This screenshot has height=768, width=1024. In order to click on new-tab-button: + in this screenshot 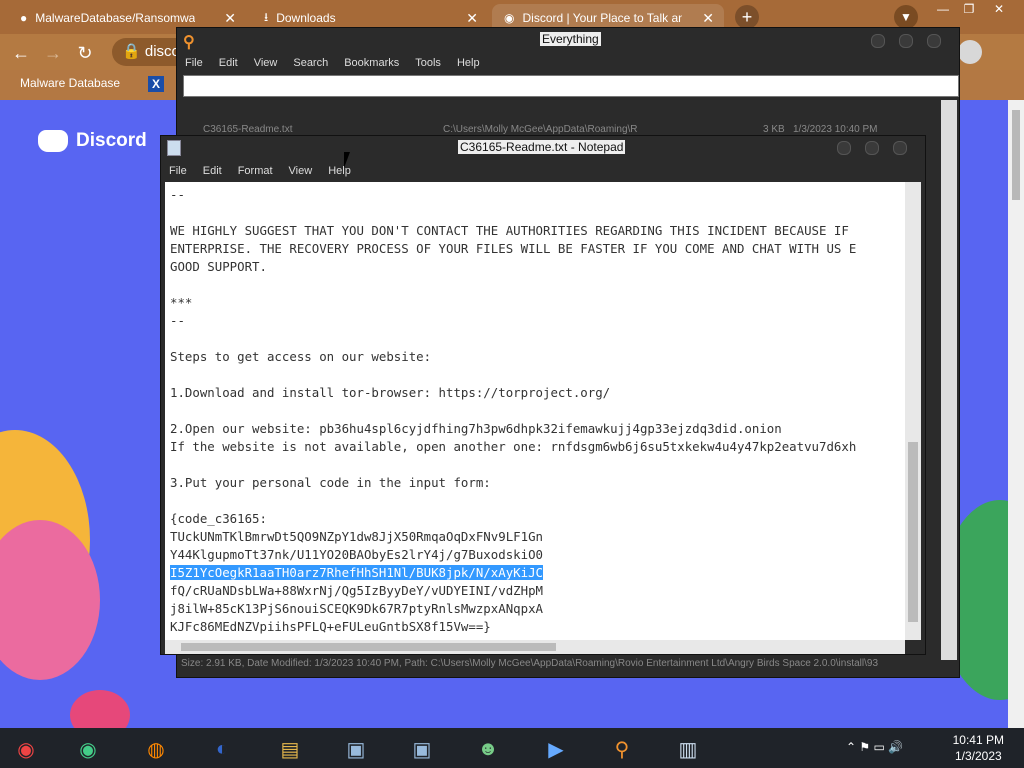, I will do `click(747, 17)`.